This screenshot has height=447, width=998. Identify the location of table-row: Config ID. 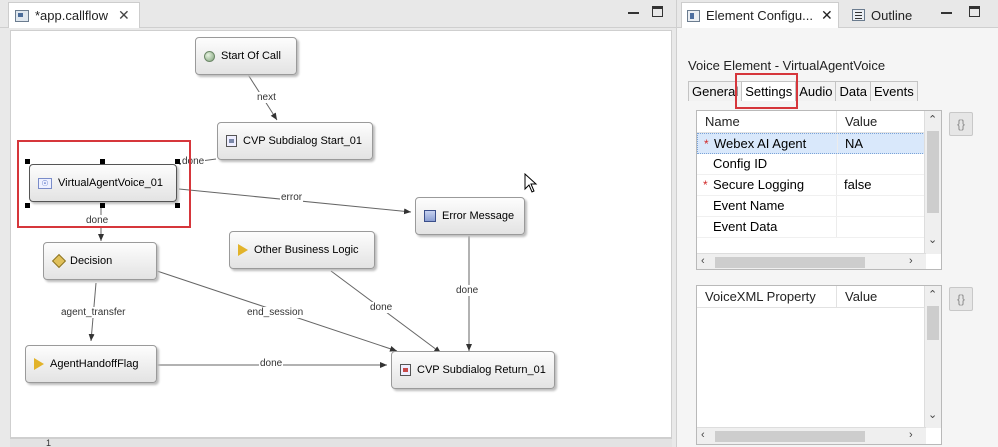
(819, 164).